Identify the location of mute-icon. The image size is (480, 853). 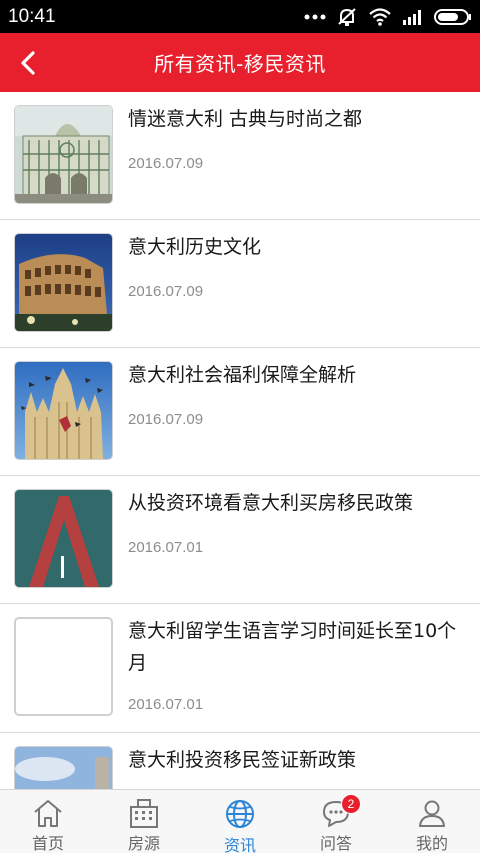
(347, 16).